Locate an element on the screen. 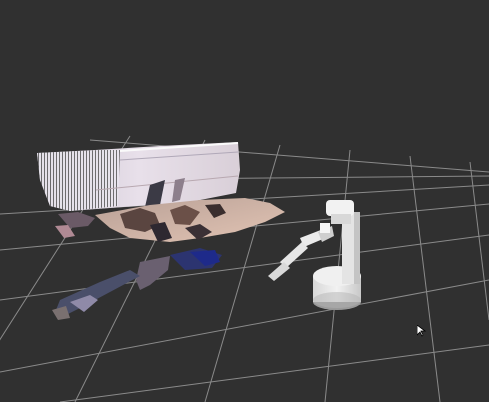 This screenshot has width=489, height=402. robot-model is located at coordinates (314, 255).